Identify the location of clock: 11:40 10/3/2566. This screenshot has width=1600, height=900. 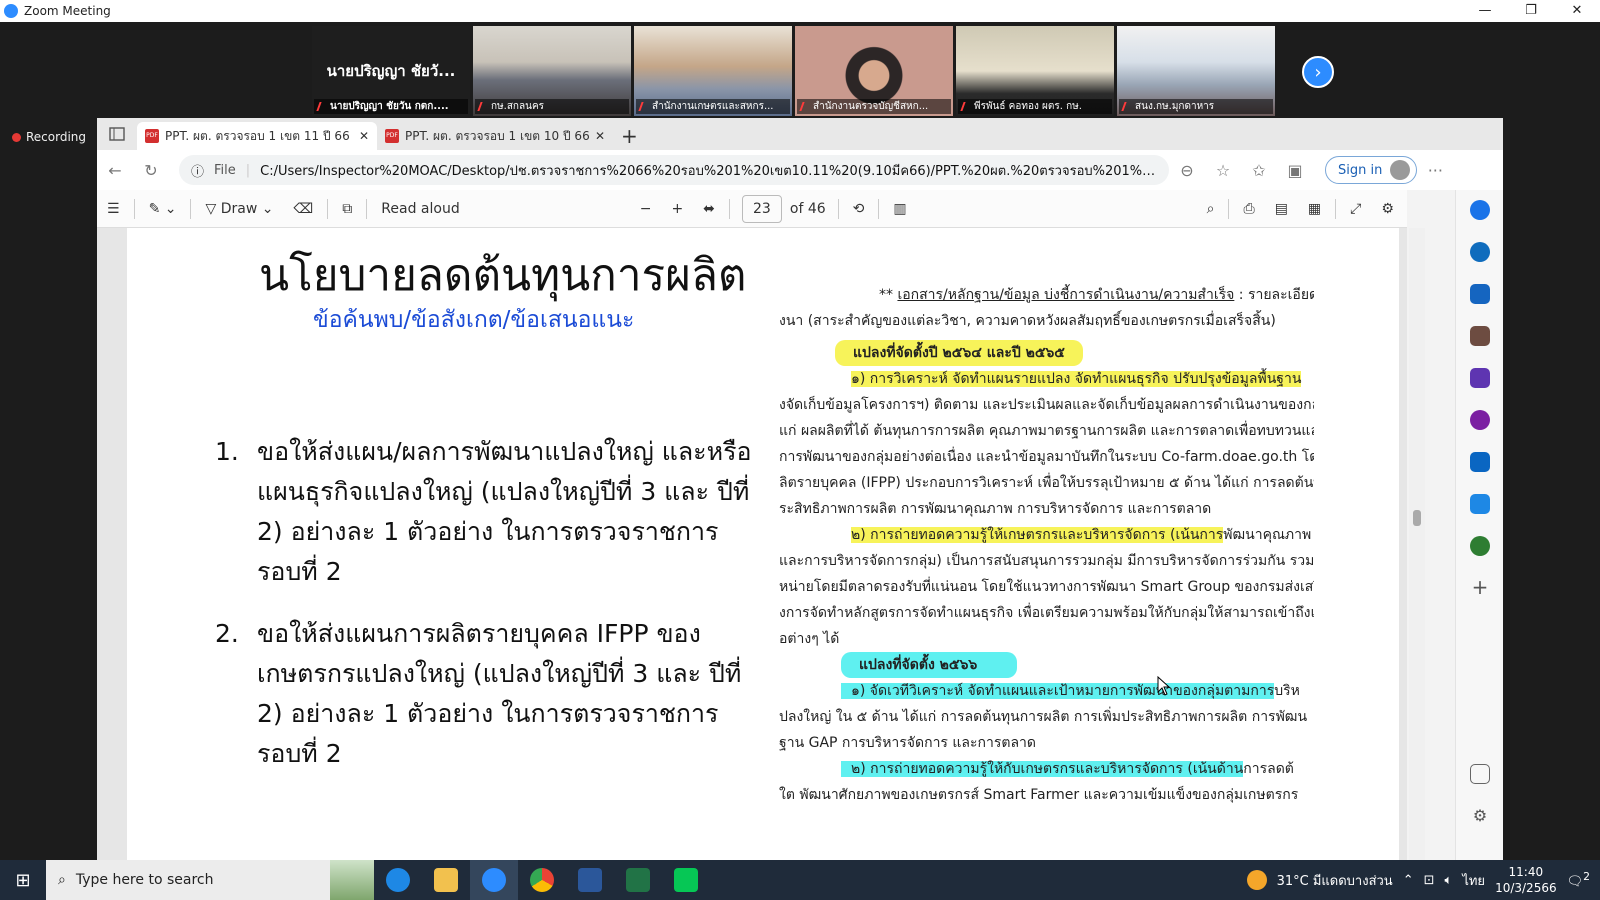
(1526, 880).